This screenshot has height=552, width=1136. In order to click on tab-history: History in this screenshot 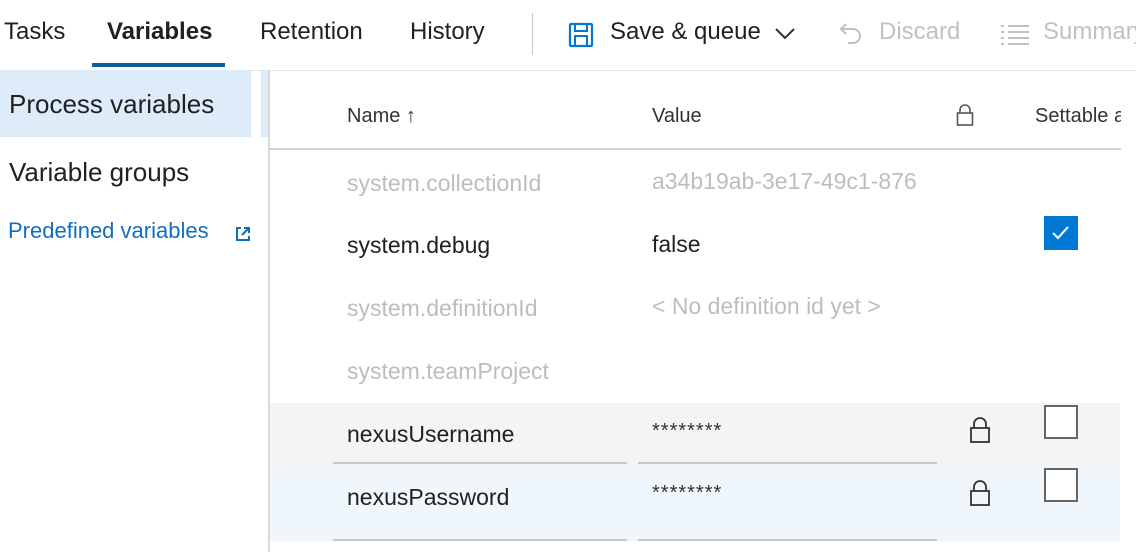, I will do `click(447, 32)`.